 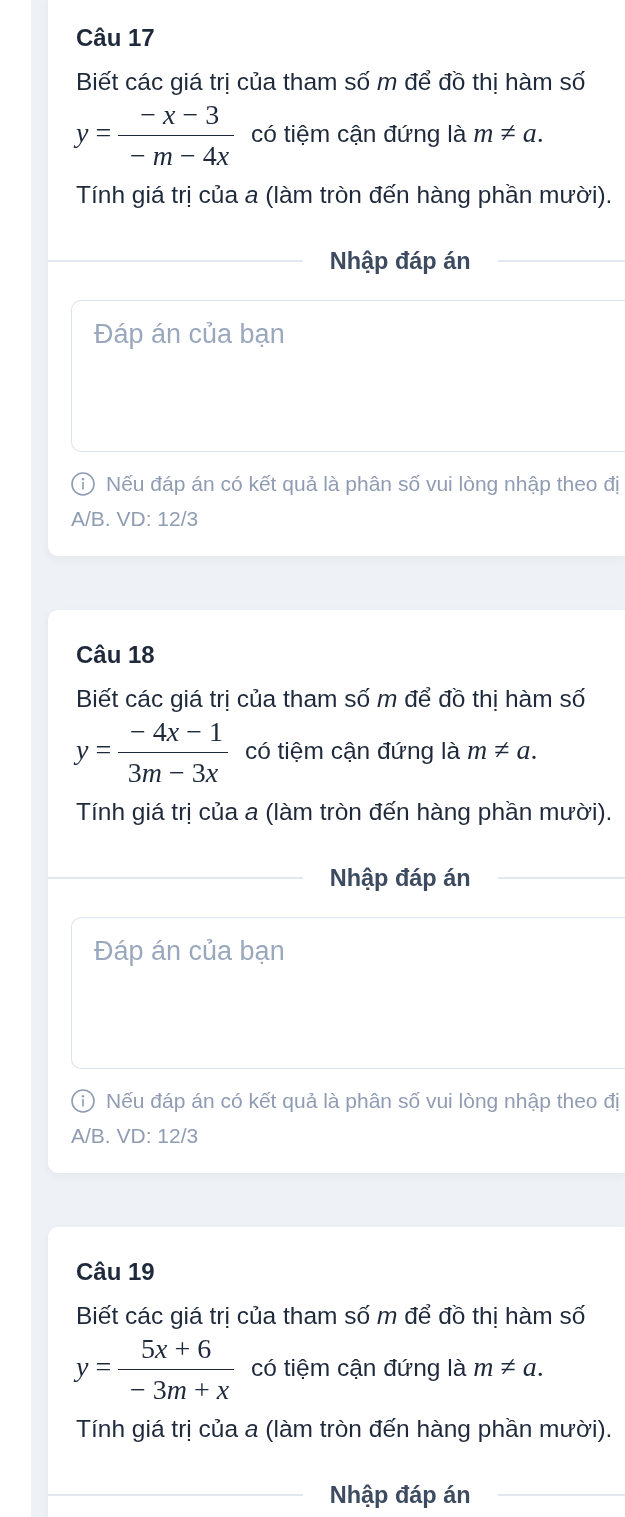 What do you see at coordinates (116, 1272) in the screenshot?
I see `question-title: Câu 19` at bounding box center [116, 1272].